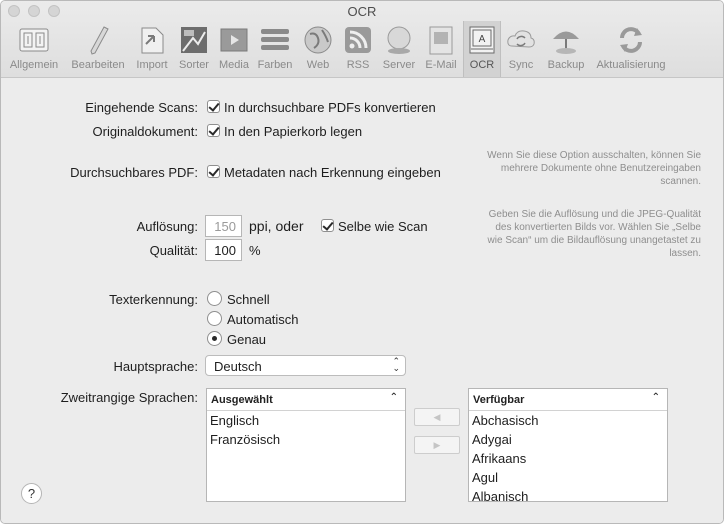  Describe the element at coordinates (134, 172) in the screenshot. I see `searchable-pdf-label: Durchsuchbares PDF:` at that location.